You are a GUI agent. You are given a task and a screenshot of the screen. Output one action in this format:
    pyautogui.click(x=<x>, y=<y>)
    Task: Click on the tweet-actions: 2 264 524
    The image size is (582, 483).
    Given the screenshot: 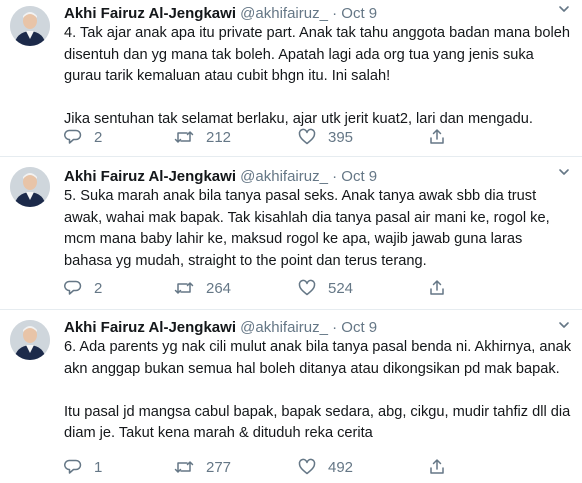 What is the action you would take?
    pyautogui.click(x=255, y=288)
    